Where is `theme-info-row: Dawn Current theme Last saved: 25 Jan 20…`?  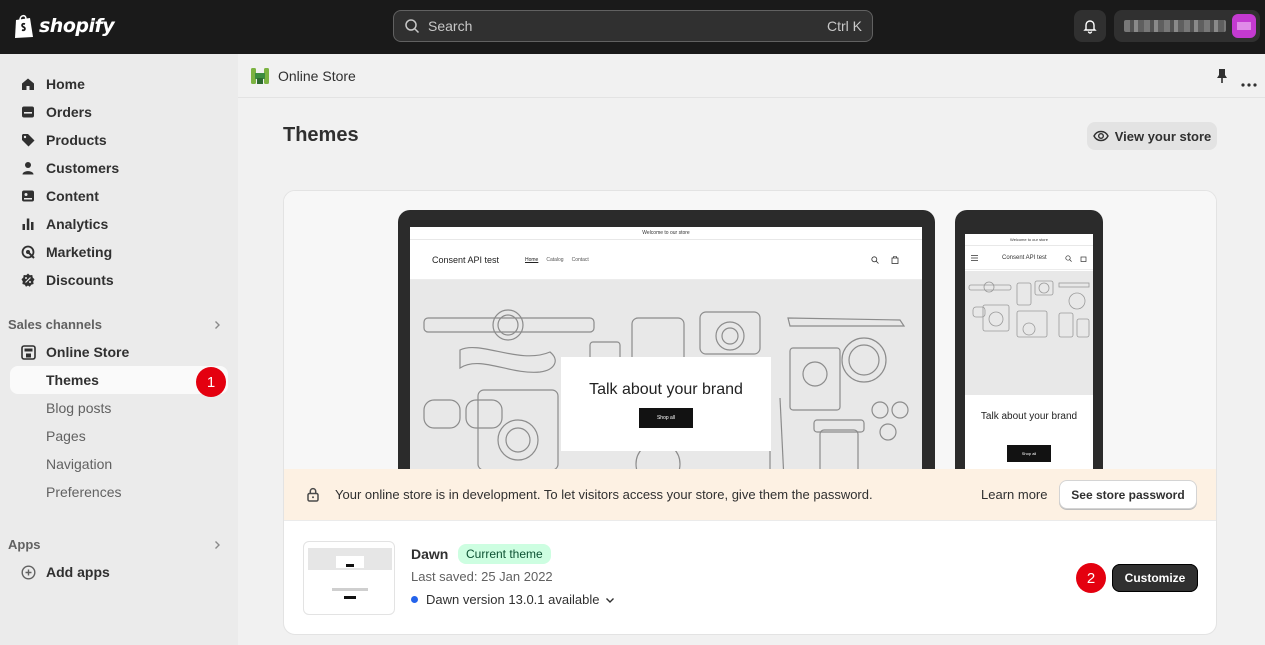
theme-info-row: Dawn Current theme Last saved: 25 Jan 20… is located at coordinates (750, 577).